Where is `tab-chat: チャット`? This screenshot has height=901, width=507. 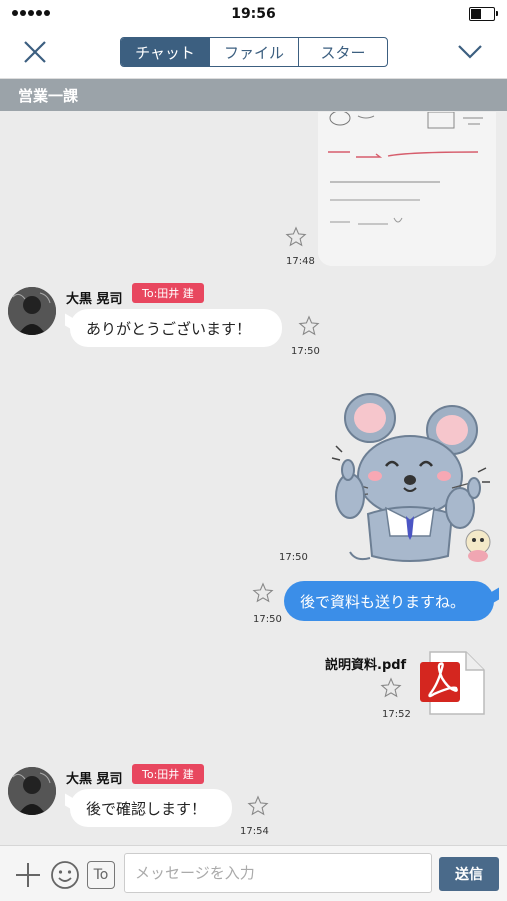
tab-chat: チャット is located at coordinates (165, 52).